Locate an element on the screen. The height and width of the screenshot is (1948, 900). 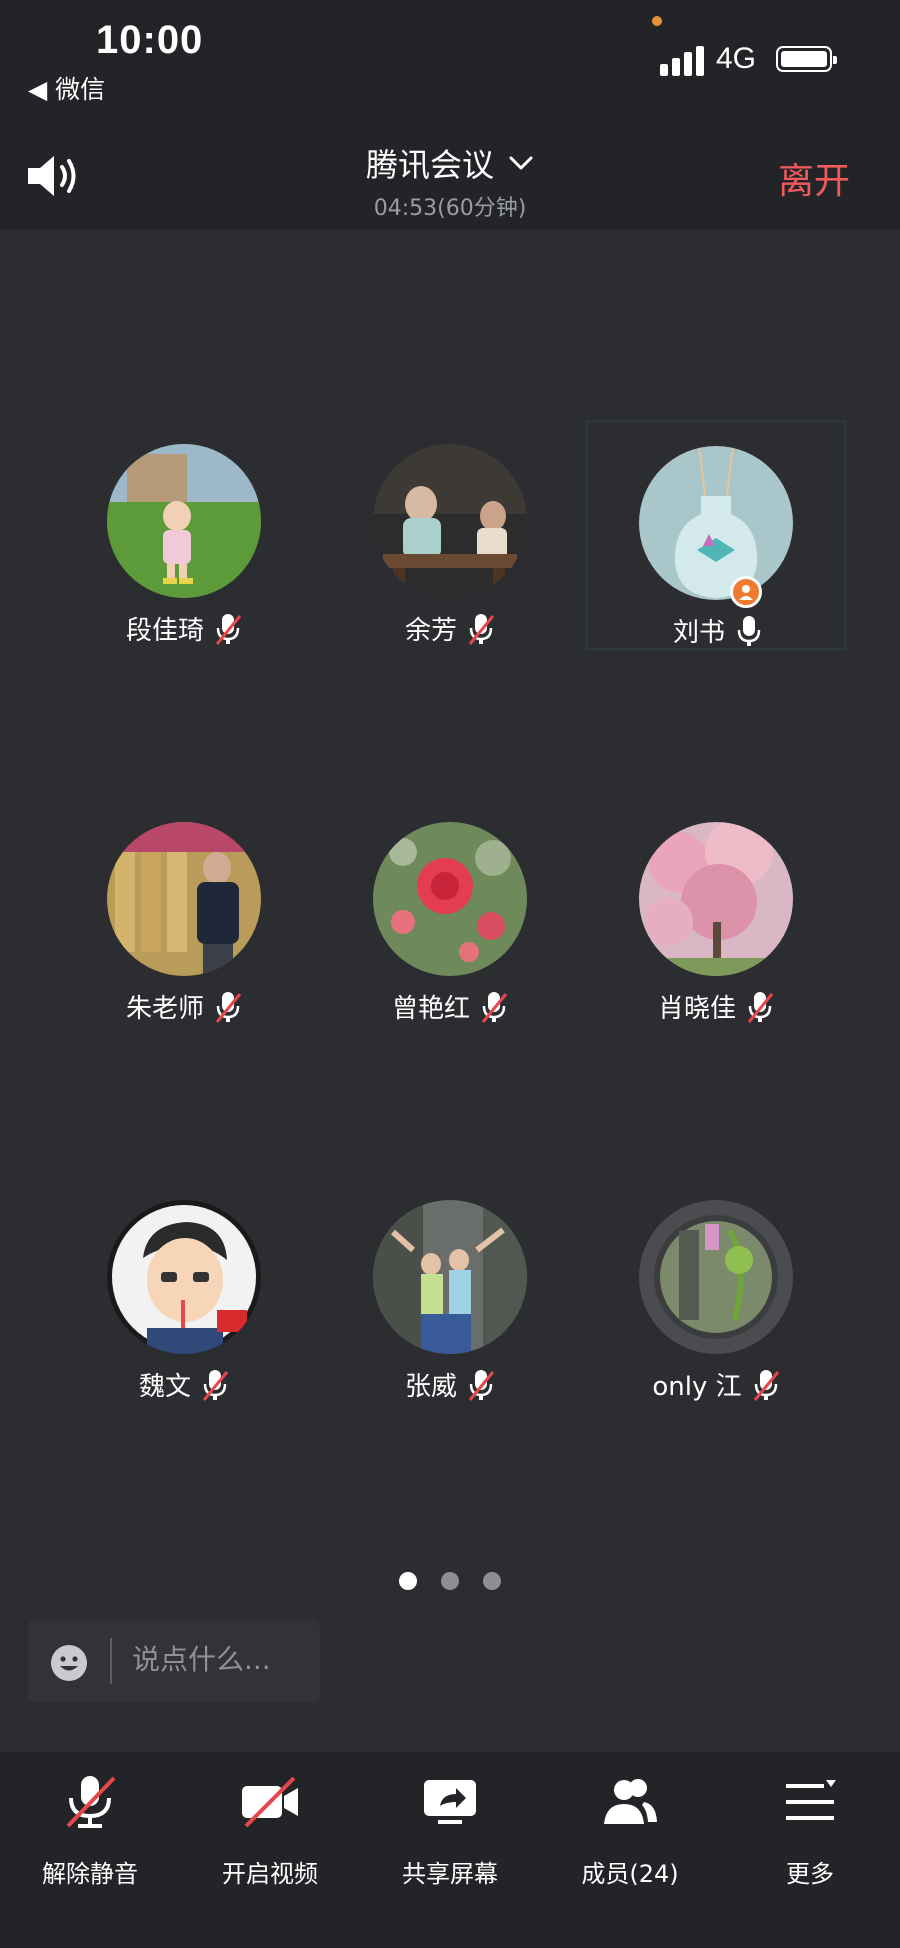
meeting-toolbar: 解除静音 开启视频 共享屏幕 成员(24) 更多 is located at coordinates (450, 1850).